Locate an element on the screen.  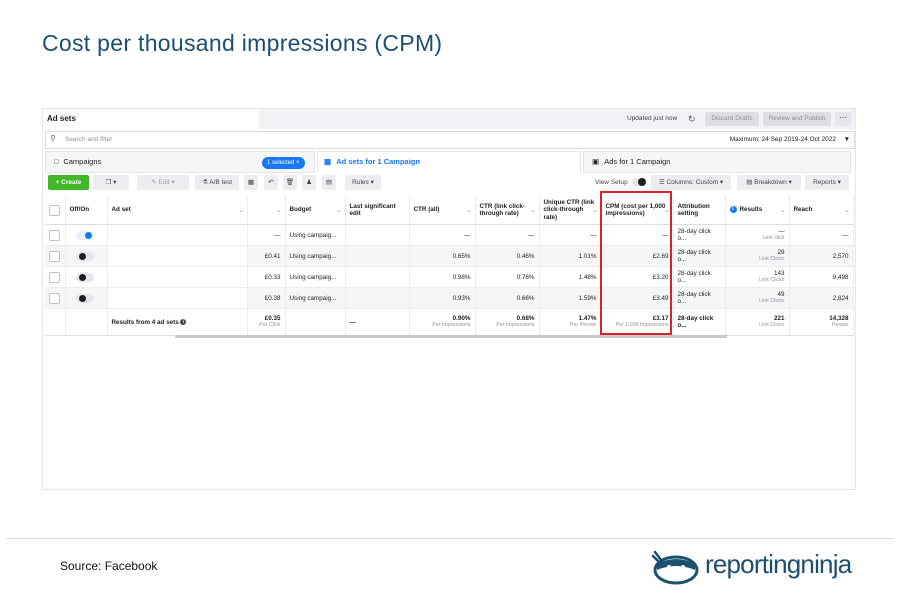
total-cost-sub: Per Click is located at coordinates (270, 325).